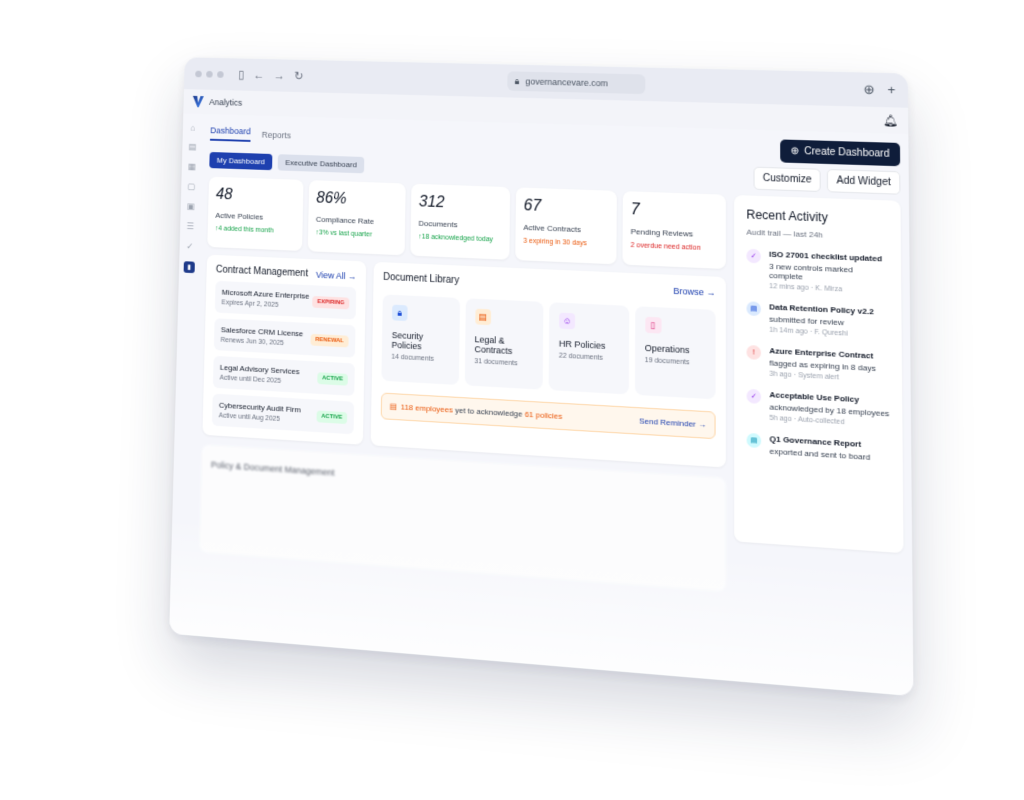 The image size is (1024, 800). I want to click on my-dashboard-button: My Dashboard, so click(241, 160).